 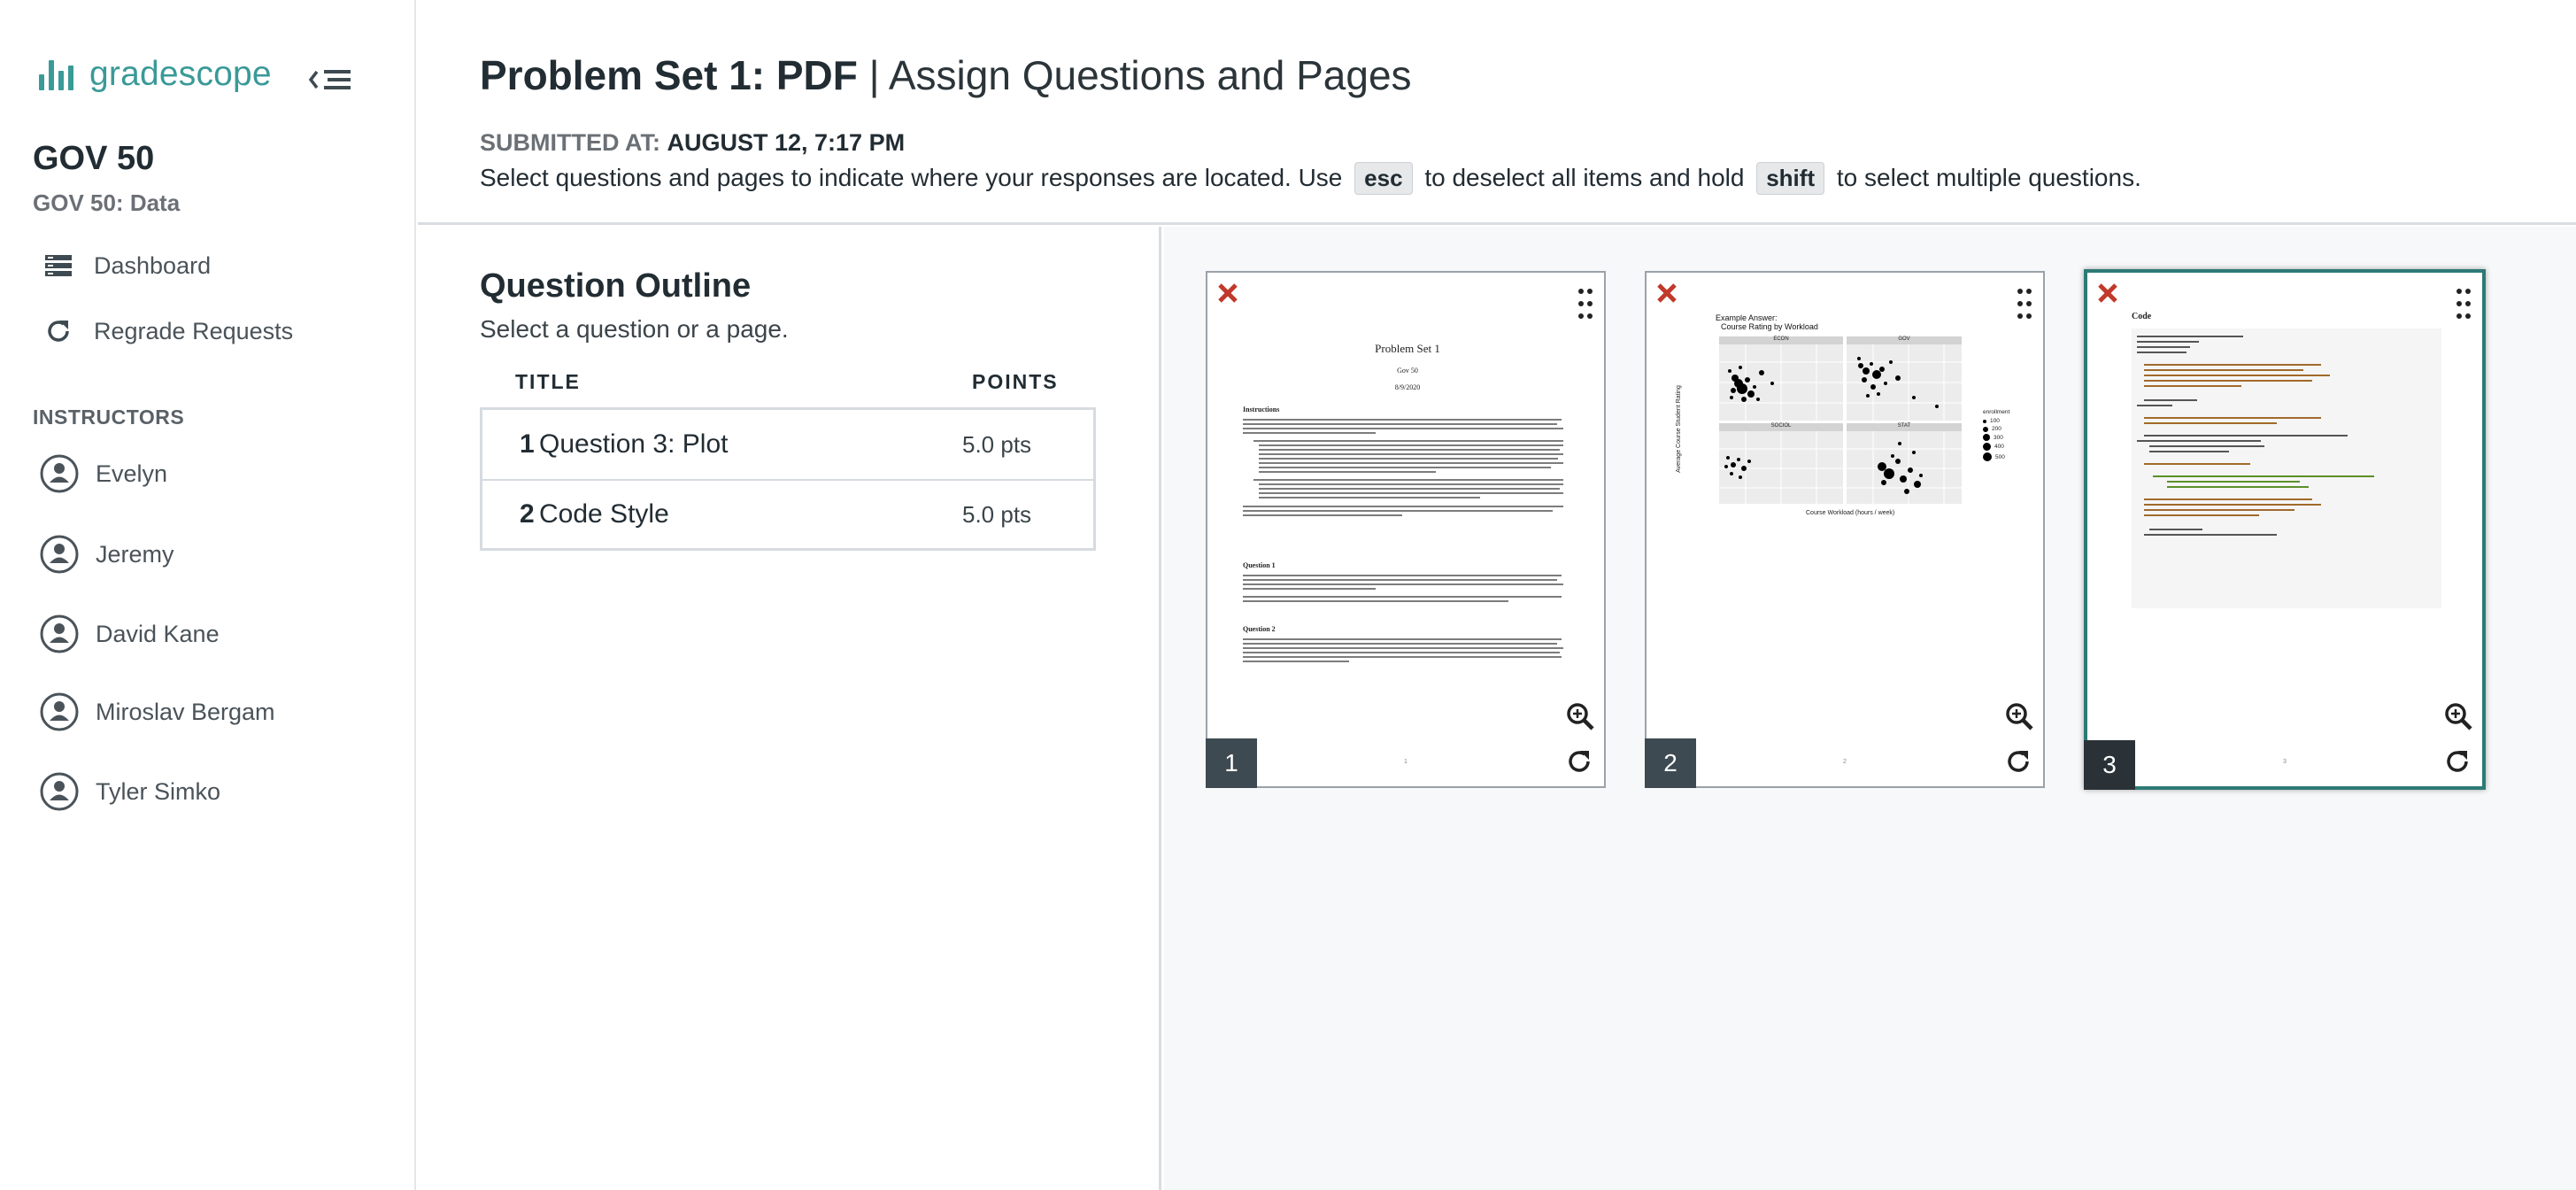 I want to click on question-title: Question 3: Plot, so click(x=634, y=444).